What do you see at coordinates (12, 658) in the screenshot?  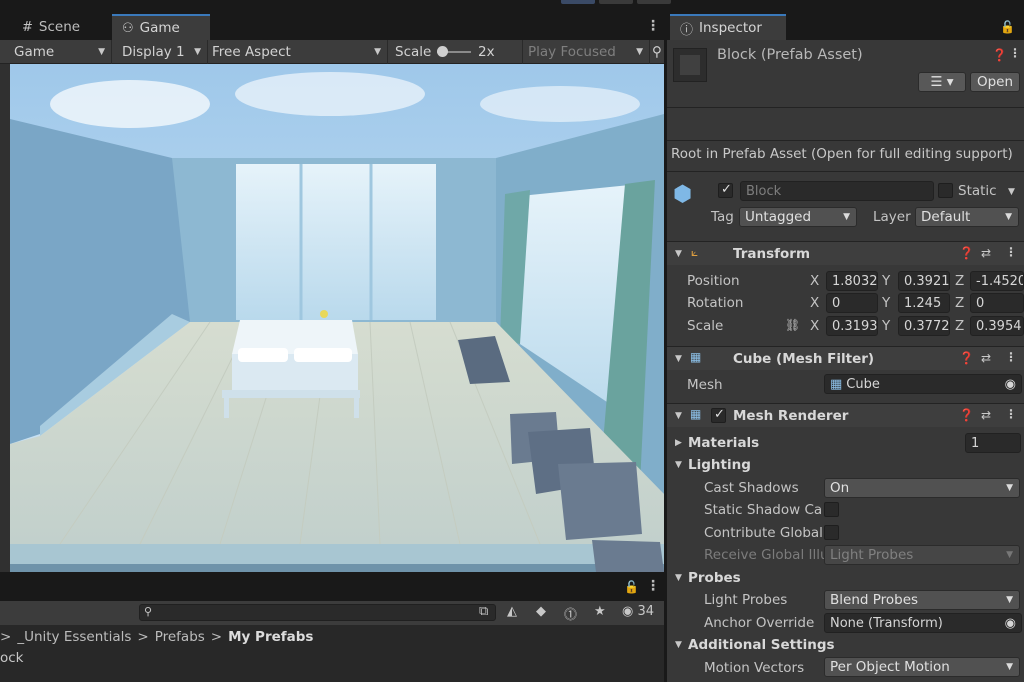 I see `asset-item-block: ock` at bounding box center [12, 658].